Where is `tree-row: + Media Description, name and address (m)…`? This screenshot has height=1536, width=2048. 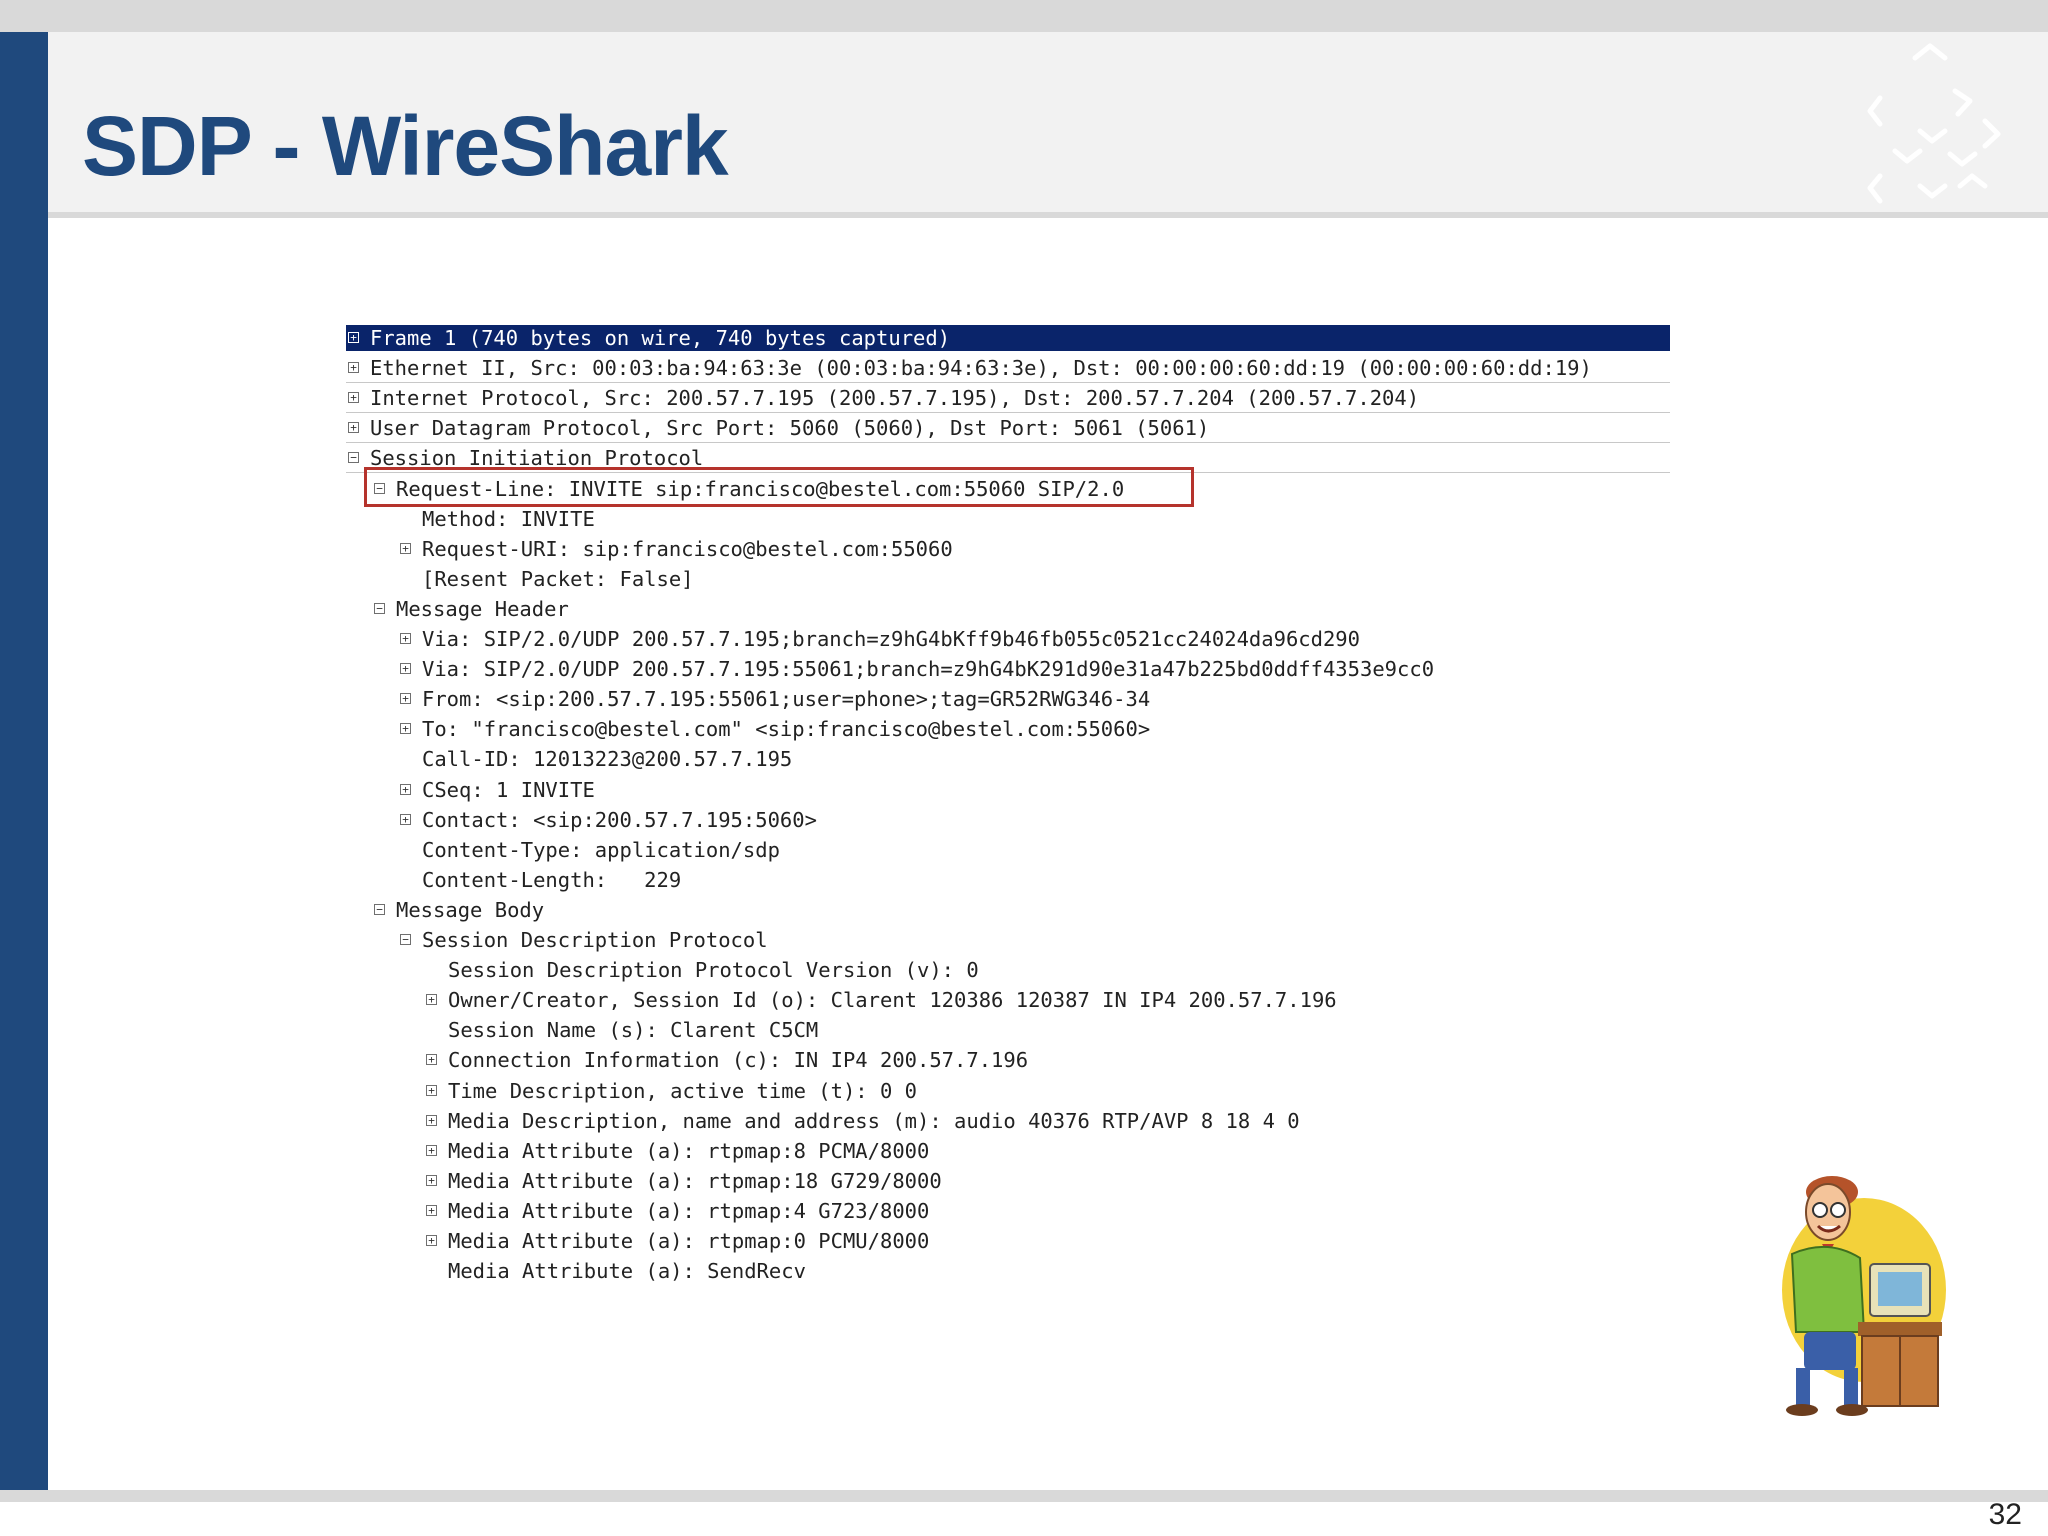
tree-row: + Media Description, name and address (m)… is located at coordinates (1008, 1121).